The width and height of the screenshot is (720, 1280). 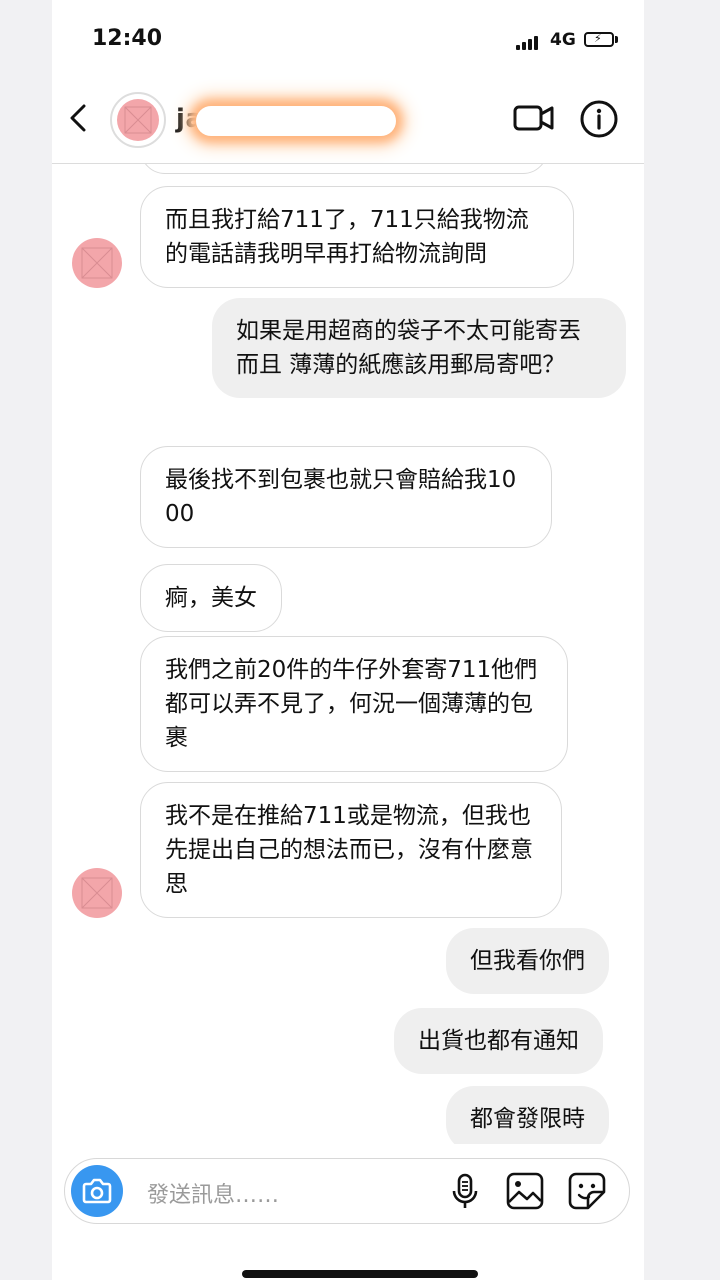 What do you see at coordinates (346, 497) in the screenshot?
I see `message-bubble-incoming: 最後找不到包裹也就只會賠給我1000` at bounding box center [346, 497].